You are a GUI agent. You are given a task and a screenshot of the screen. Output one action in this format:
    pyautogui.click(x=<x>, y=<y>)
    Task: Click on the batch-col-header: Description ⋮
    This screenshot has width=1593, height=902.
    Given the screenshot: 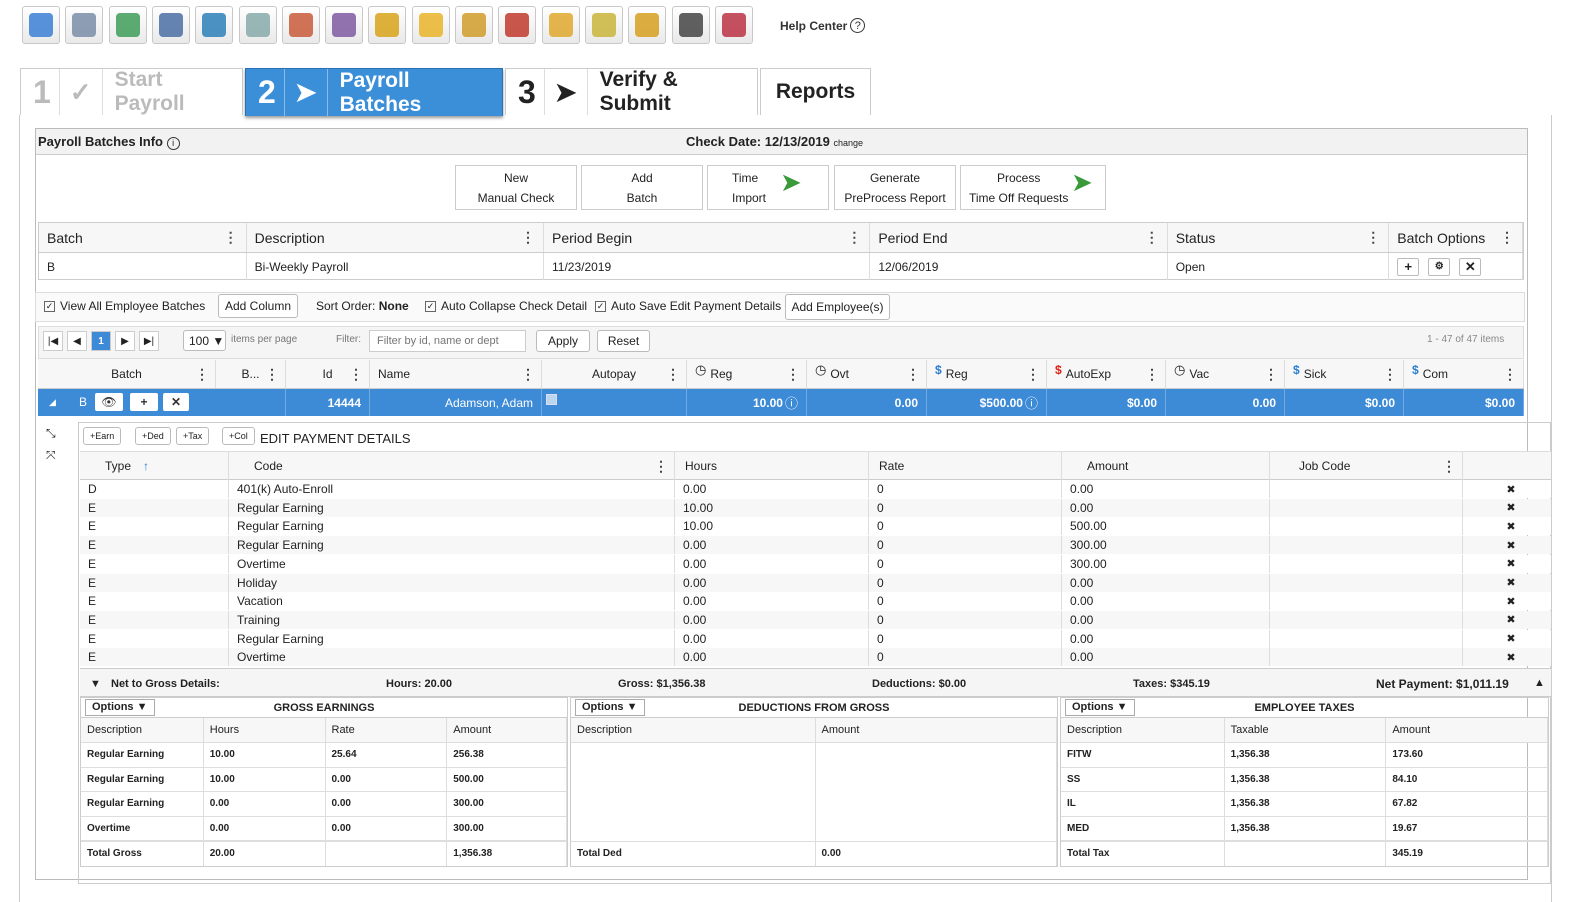 What is the action you would take?
    pyautogui.click(x=395, y=237)
    